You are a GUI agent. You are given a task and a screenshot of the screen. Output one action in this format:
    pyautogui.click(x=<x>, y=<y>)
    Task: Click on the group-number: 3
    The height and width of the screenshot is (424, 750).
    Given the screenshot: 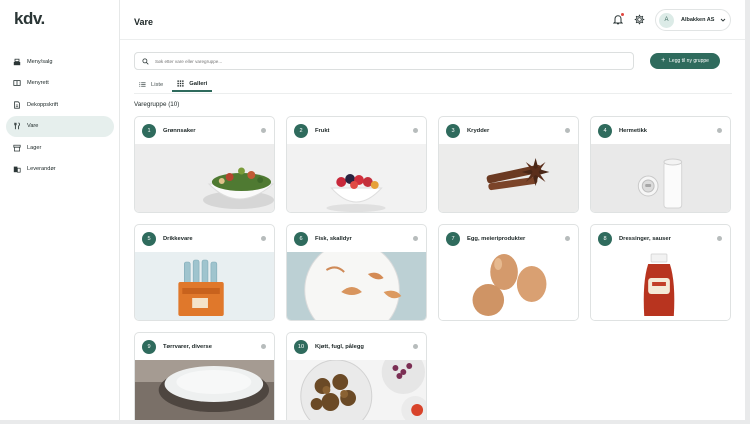 What is the action you would take?
    pyautogui.click(x=453, y=130)
    